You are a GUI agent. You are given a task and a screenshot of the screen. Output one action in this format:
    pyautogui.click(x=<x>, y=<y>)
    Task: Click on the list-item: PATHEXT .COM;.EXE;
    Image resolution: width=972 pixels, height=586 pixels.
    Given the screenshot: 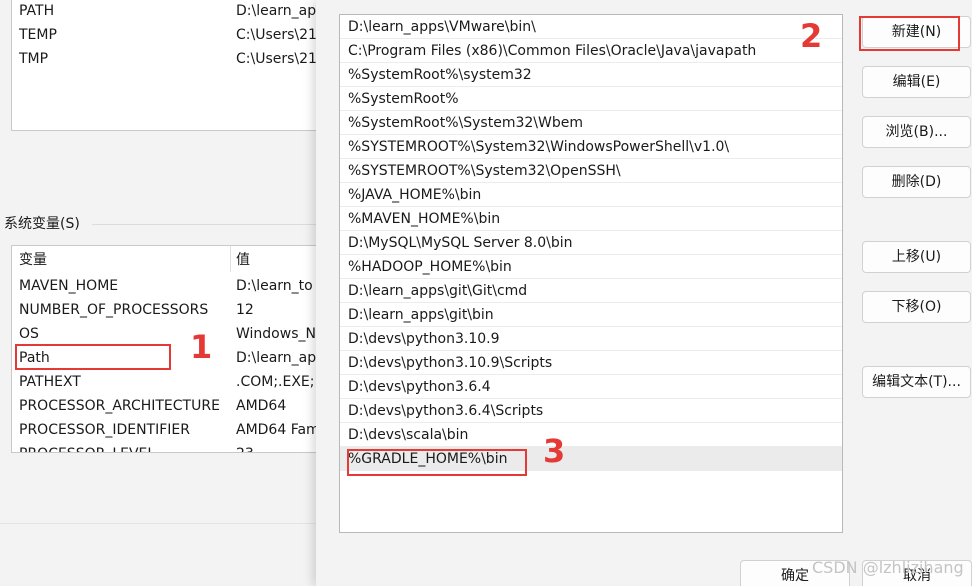 What is the action you would take?
    pyautogui.click(x=171, y=382)
    